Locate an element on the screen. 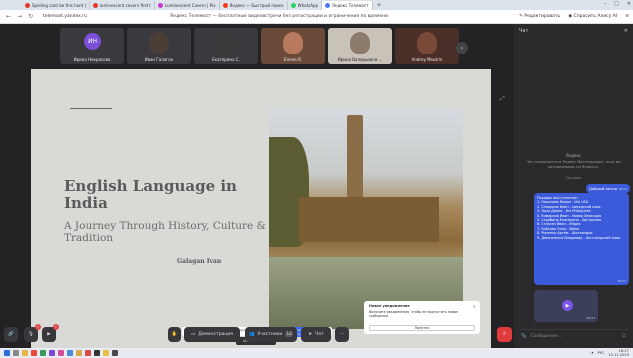  clock: 18:27 15.11.2025 is located at coordinates (618, 353).